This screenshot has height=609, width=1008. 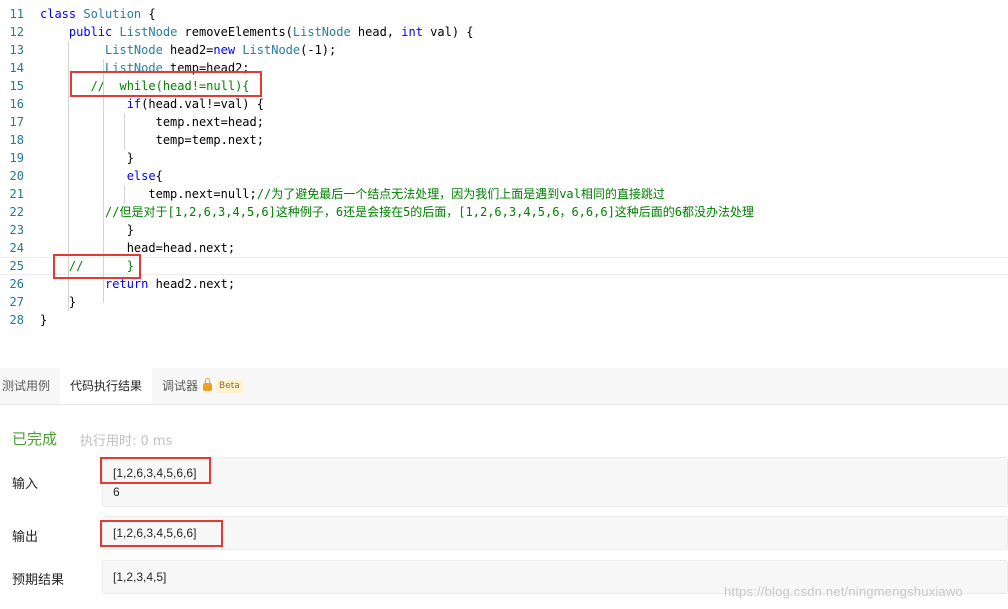 What do you see at coordinates (504, 176) in the screenshot?
I see `code-line: 20 else{` at bounding box center [504, 176].